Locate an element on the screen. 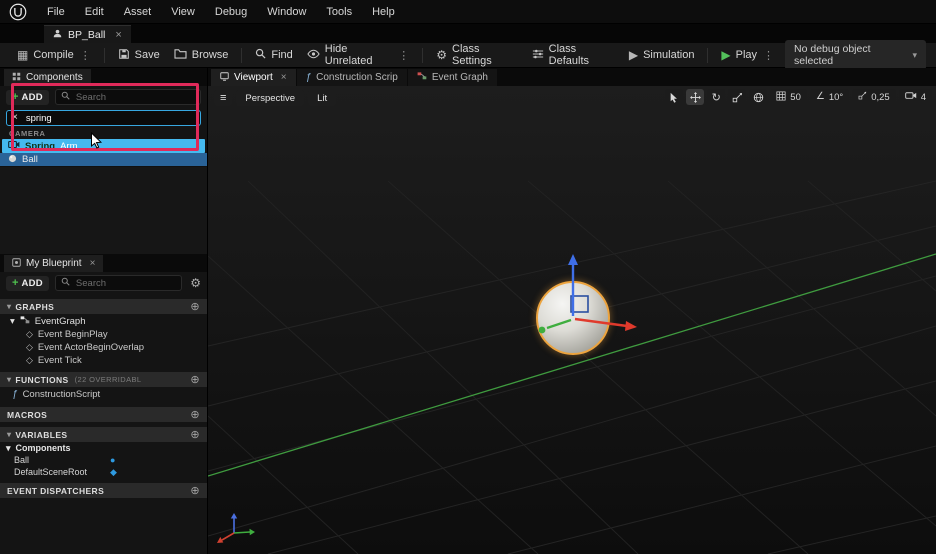  function-icon: ƒ is located at coordinates (308, 77).